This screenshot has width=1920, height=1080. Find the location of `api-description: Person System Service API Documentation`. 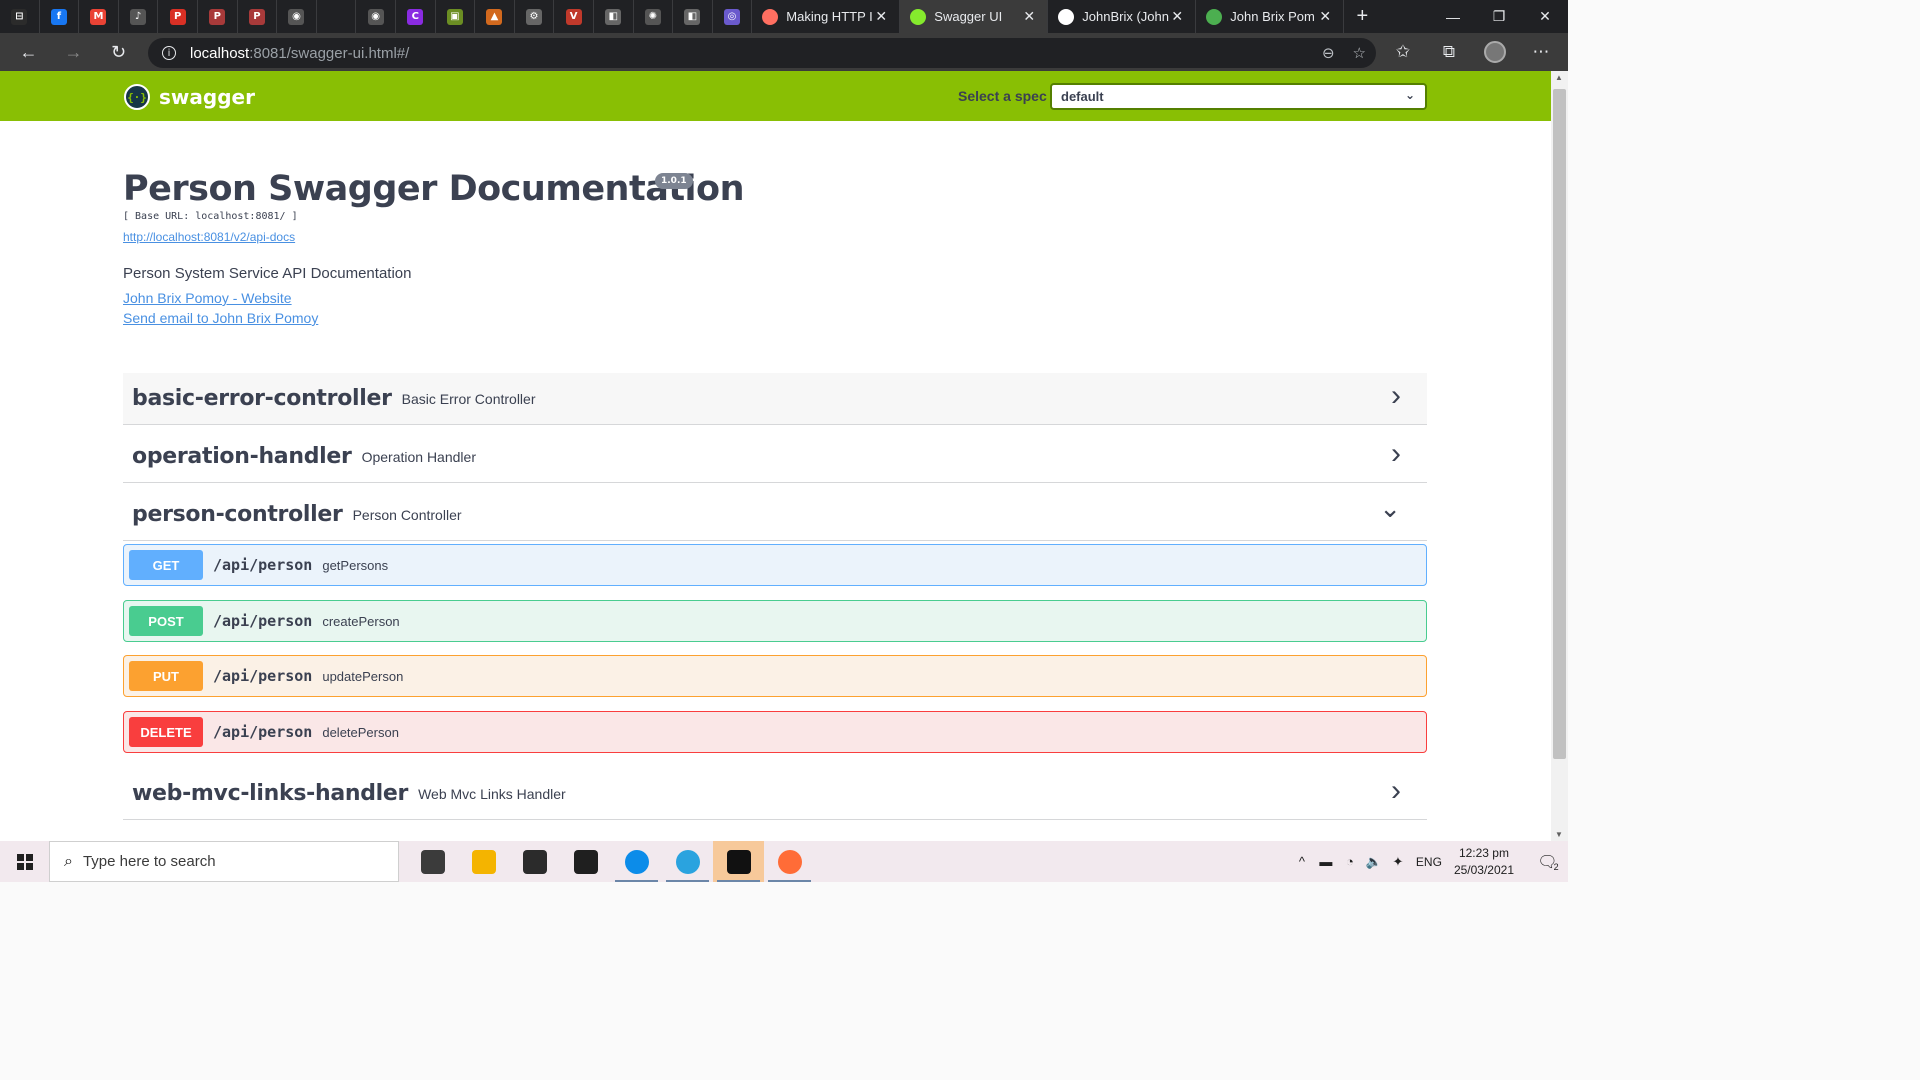

api-description: Person System Service API Documentation is located at coordinates (267, 273).